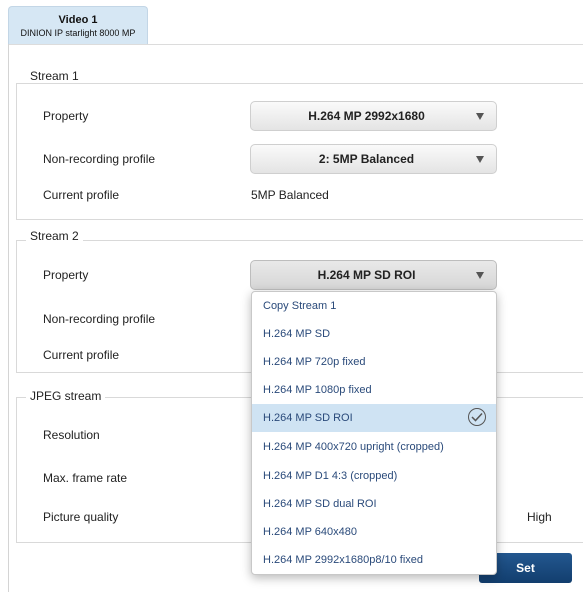  What do you see at coordinates (54, 76) in the screenshot?
I see `stream1-title: Stream 1` at bounding box center [54, 76].